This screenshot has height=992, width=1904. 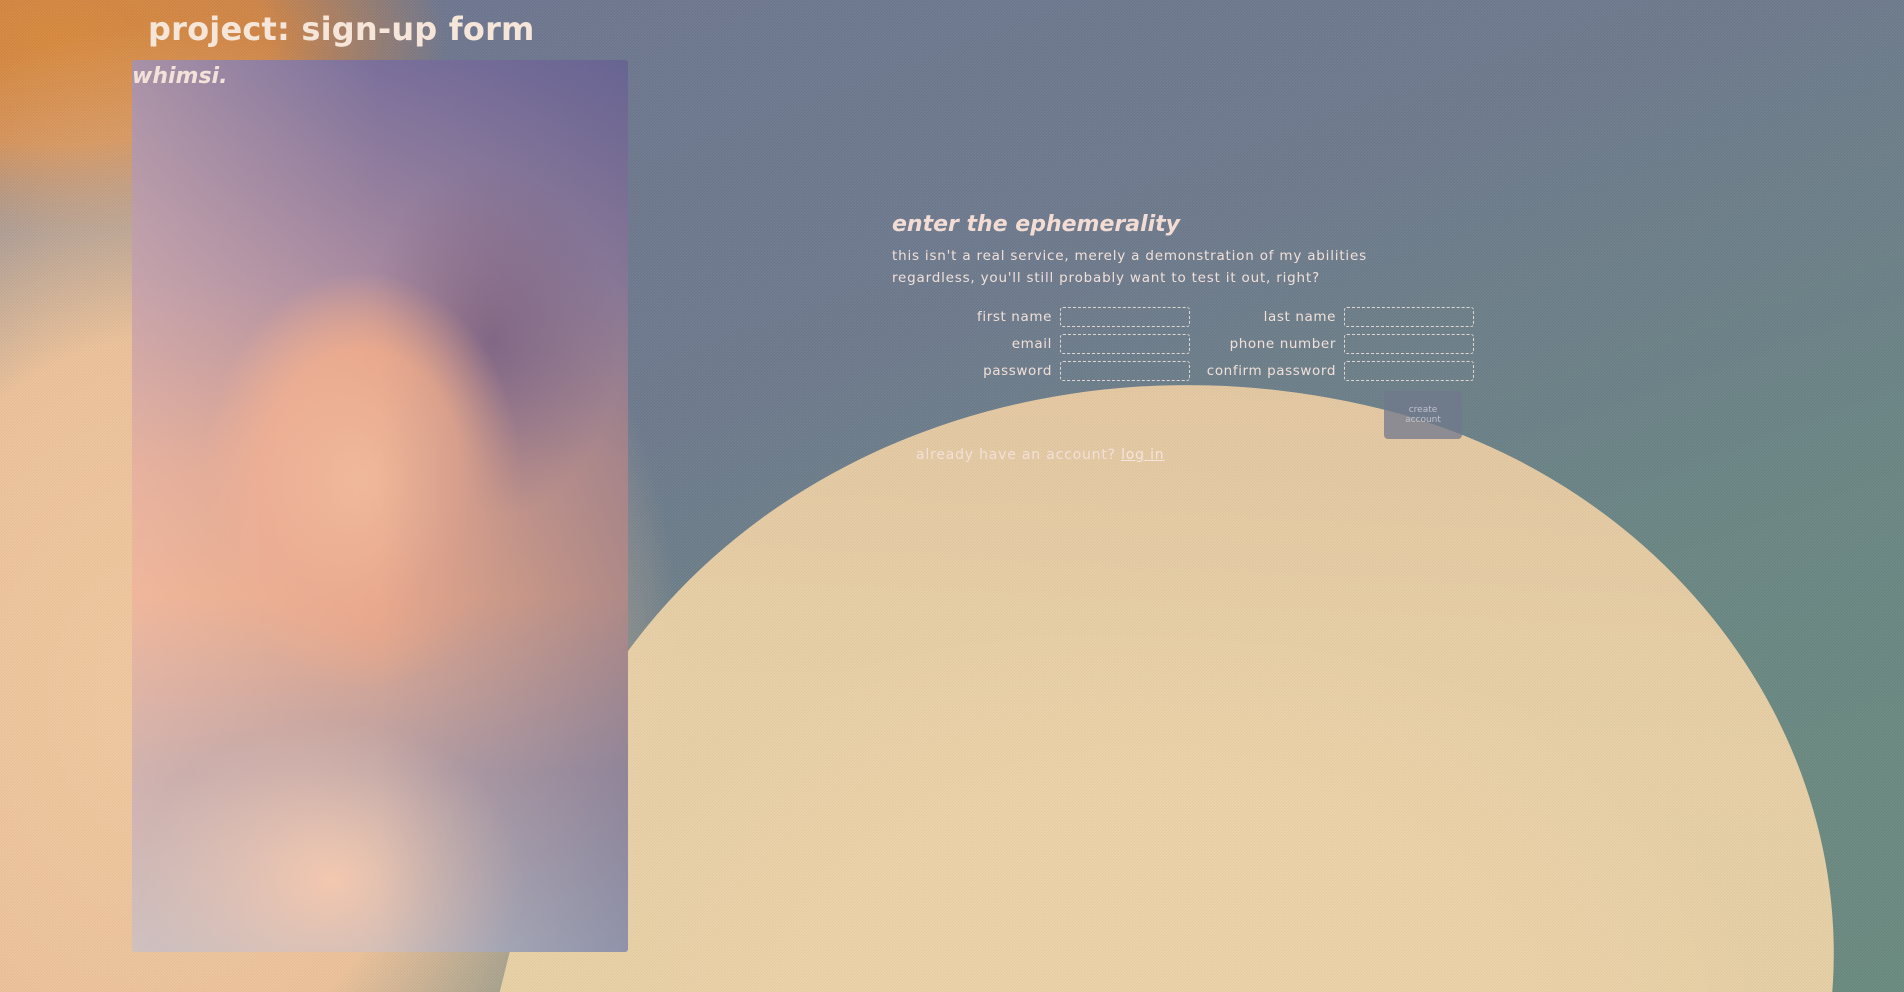 I want to click on confirm-password-input, so click(x=1409, y=371).